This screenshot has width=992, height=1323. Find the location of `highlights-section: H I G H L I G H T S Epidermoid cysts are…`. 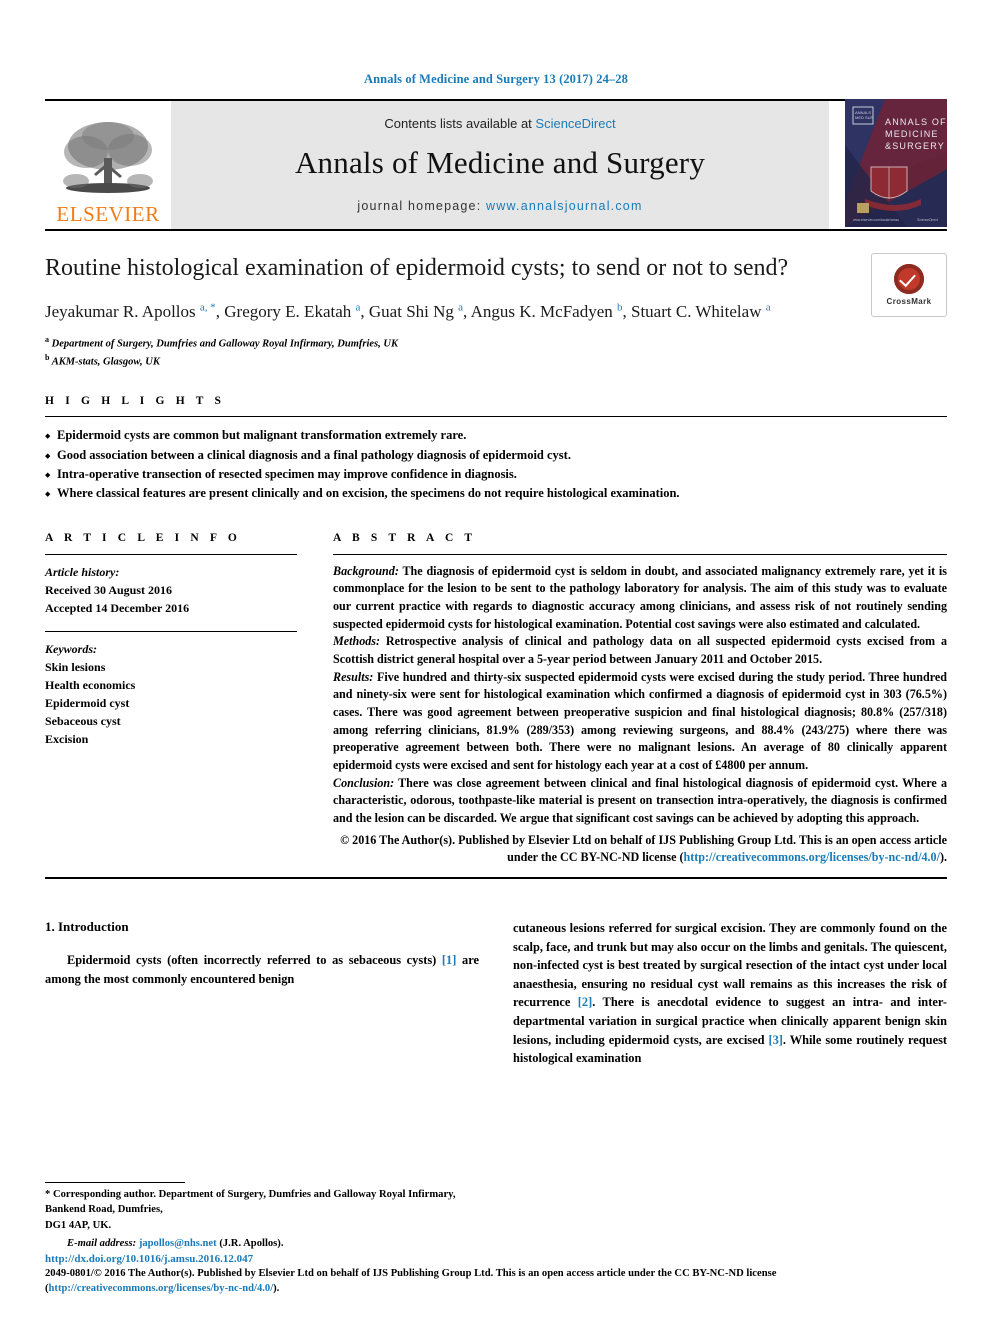

highlights-section: H I G H L I G H T S Epidermoid cysts are… is located at coordinates (496, 450).